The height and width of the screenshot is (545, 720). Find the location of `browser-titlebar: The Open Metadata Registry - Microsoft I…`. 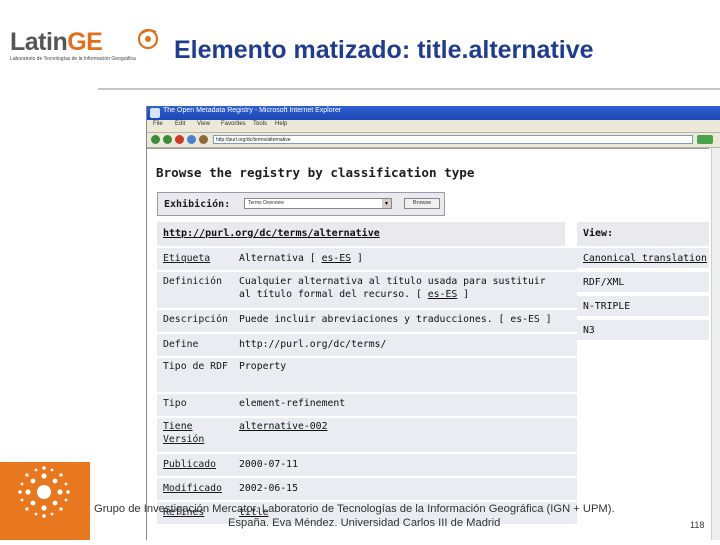

browser-titlebar: The Open Metadata Registry - Microsoft I… is located at coordinates (433, 113).